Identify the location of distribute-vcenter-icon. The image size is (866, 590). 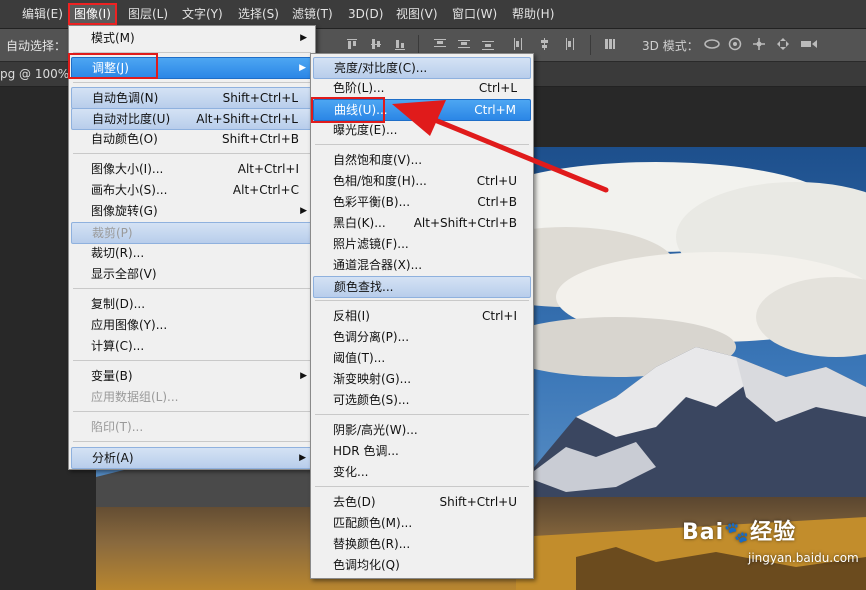
(464, 44).